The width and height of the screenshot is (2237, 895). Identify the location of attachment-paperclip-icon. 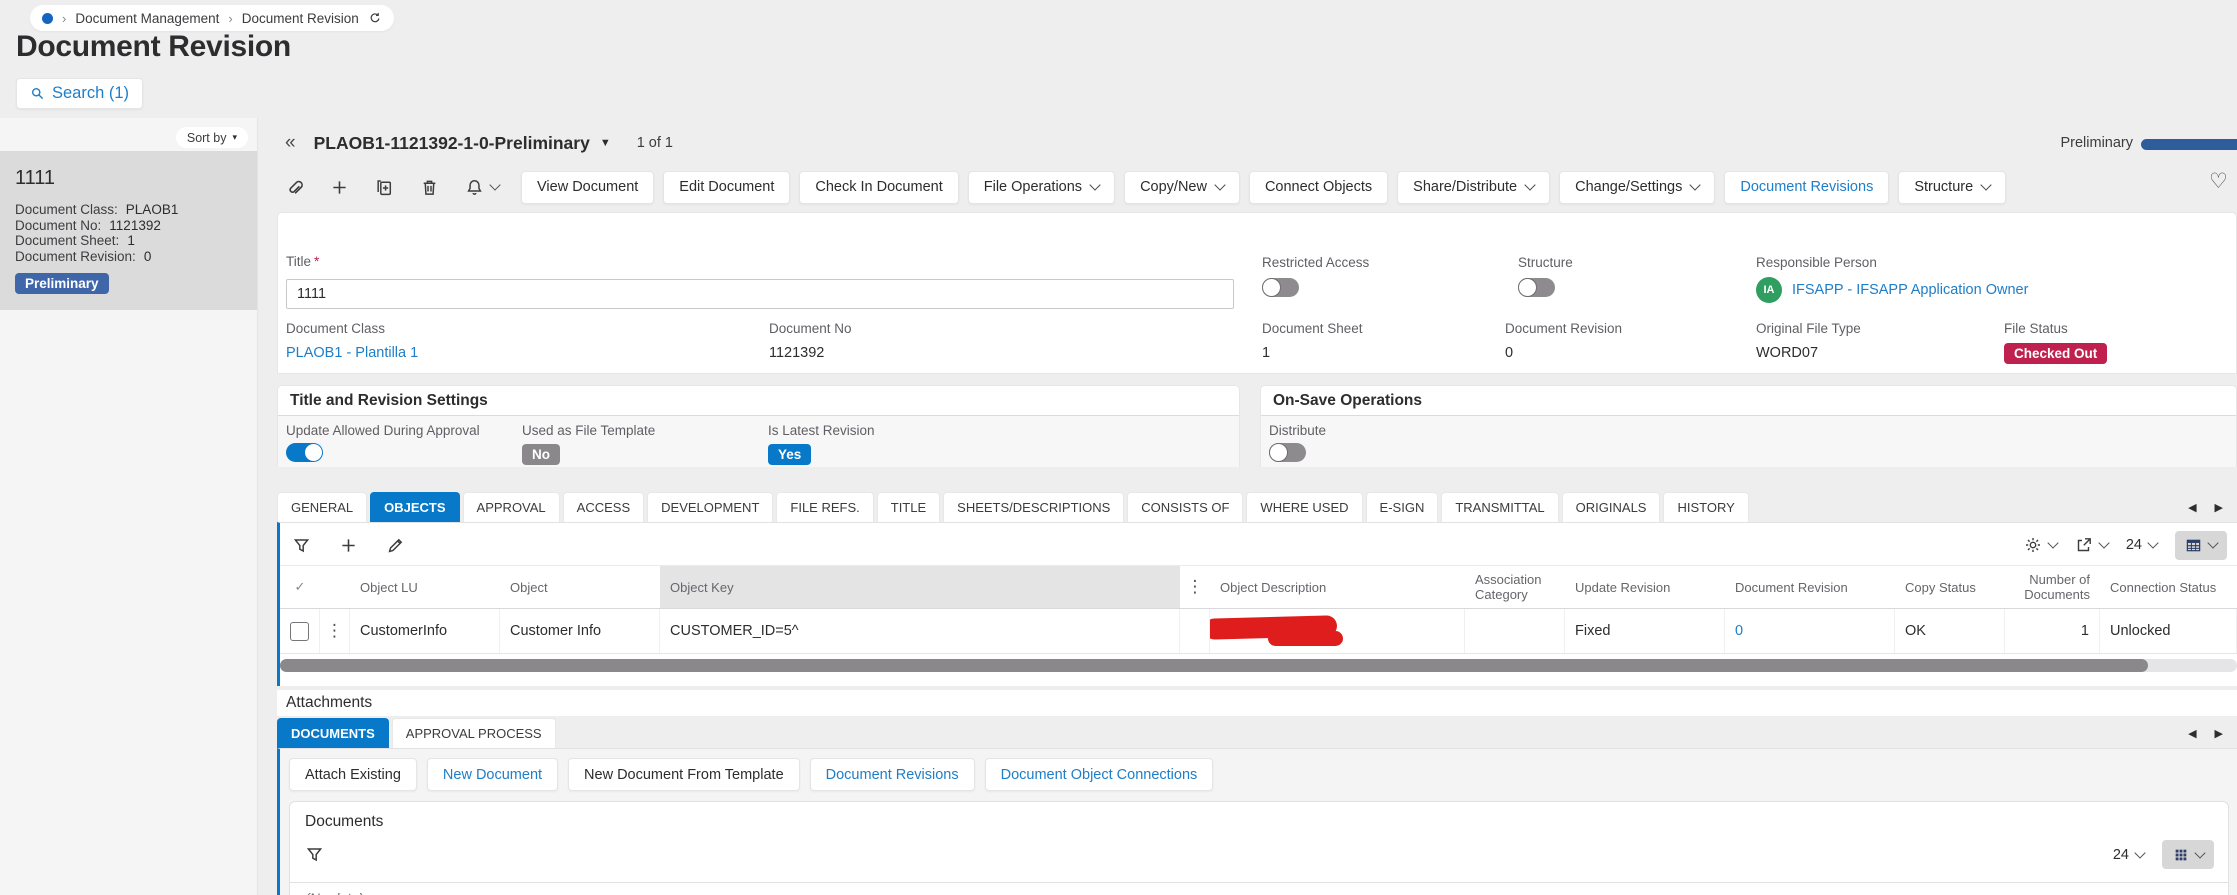
(294, 187).